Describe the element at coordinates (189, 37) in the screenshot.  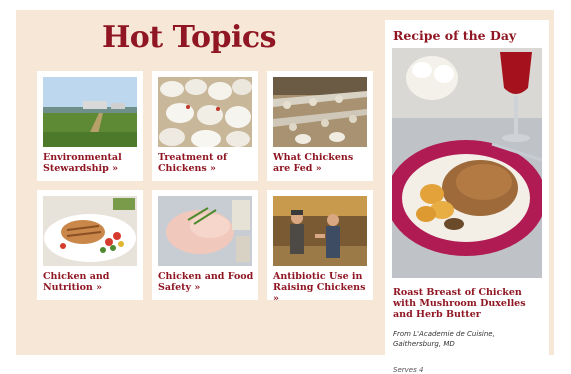
I see `hot-topics-heading: Hot Topics` at that location.